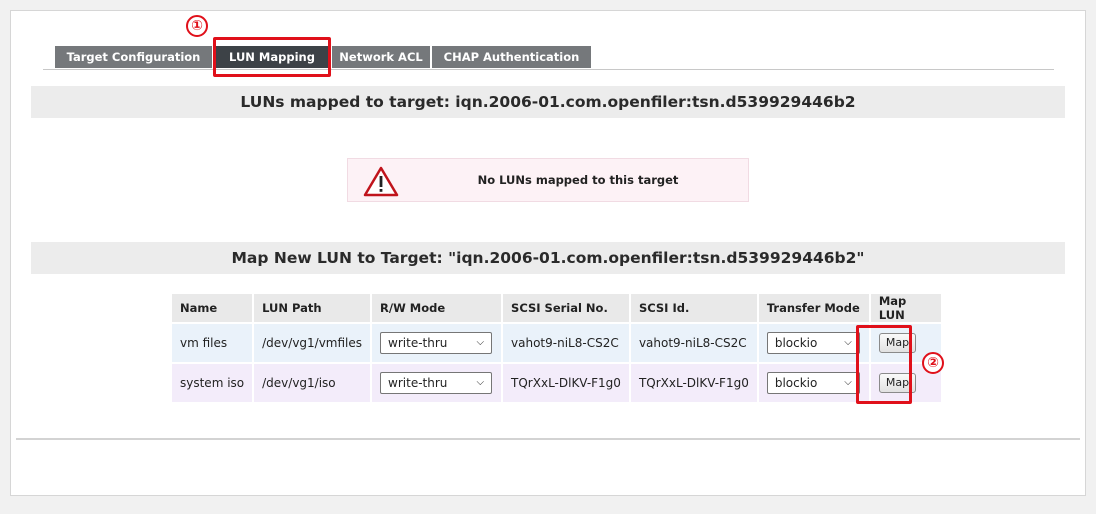  What do you see at coordinates (905, 308) in the screenshot?
I see `col-map-lun: Map LUN` at bounding box center [905, 308].